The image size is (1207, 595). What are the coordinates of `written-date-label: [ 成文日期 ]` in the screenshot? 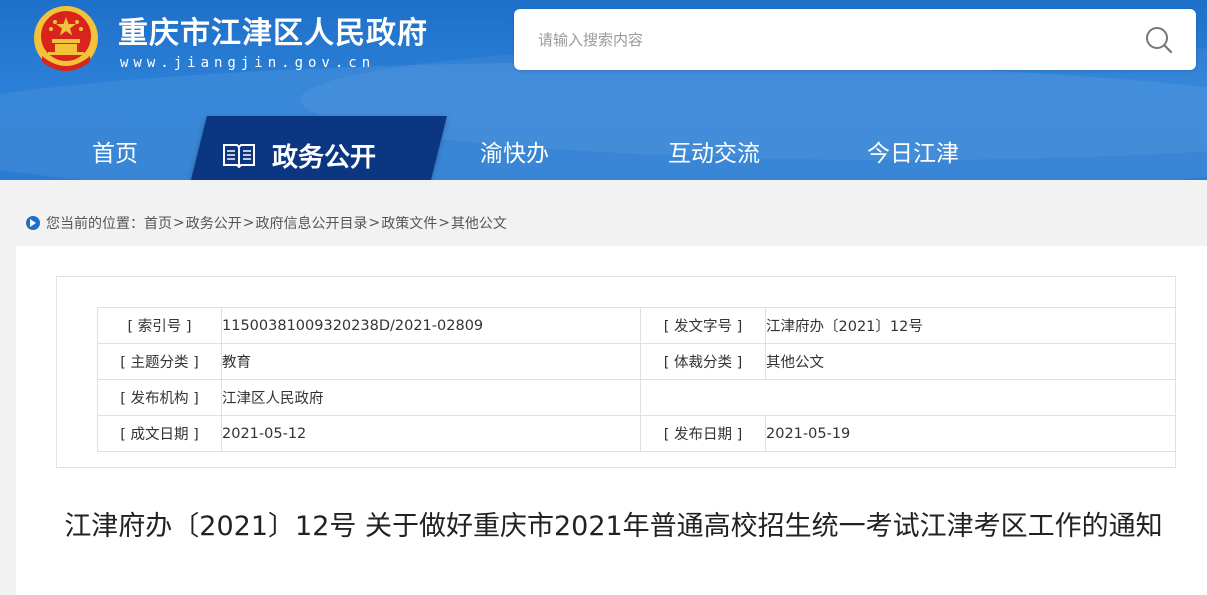 It's located at (159, 433).